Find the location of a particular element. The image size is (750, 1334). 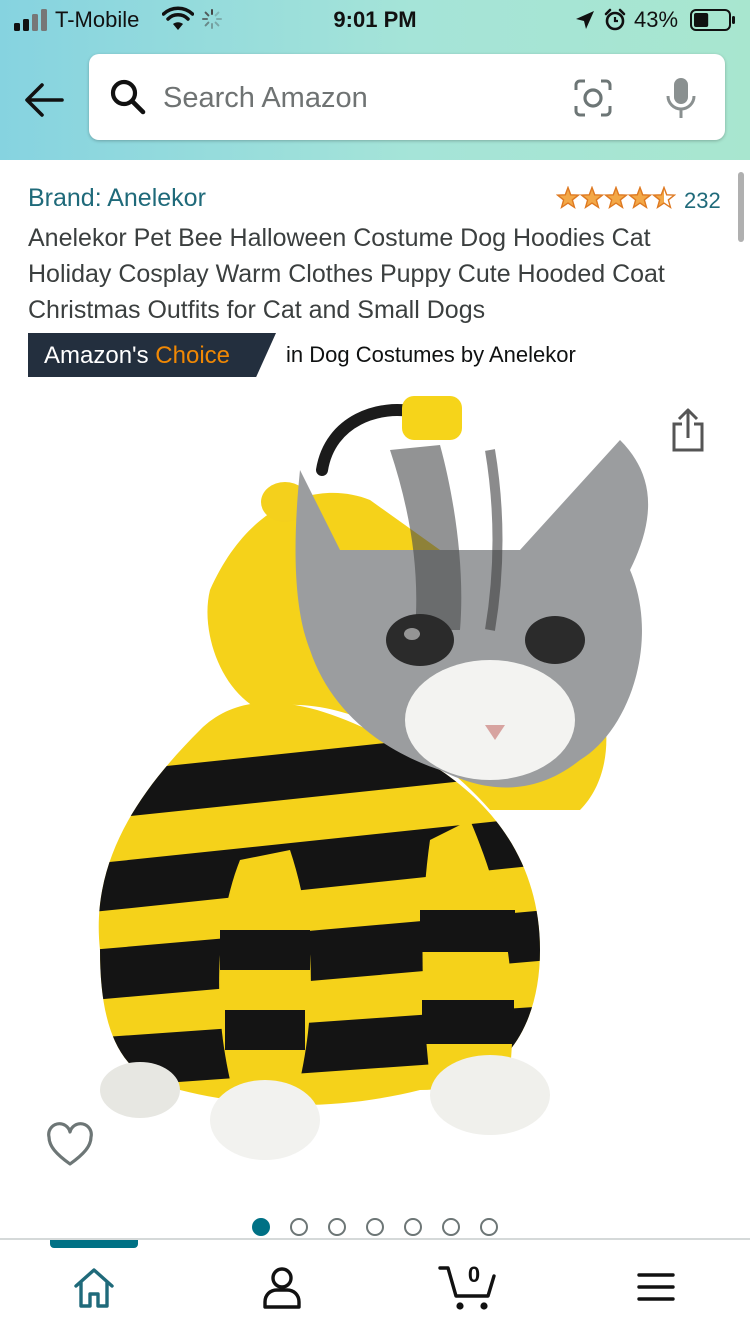

review-count: 232 is located at coordinates (702, 201).